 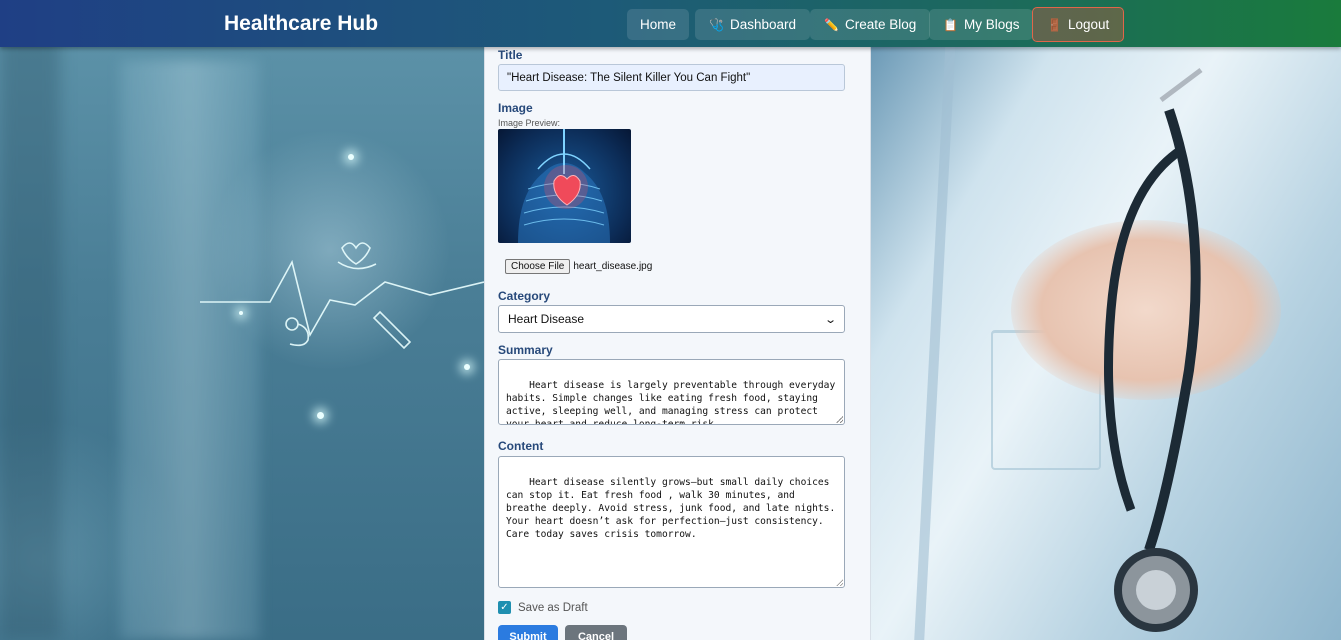 What do you see at coordinates (1054, 24) in the screenshot?
I see `door-icon: 🚪` at bounding box center [1054, 24].